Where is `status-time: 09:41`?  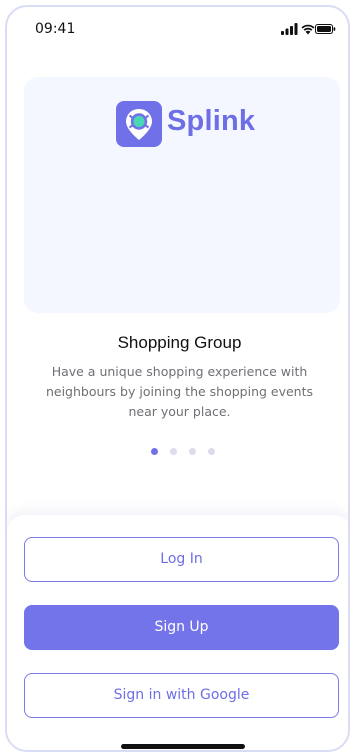
status-time: 09:41 is located at coordinates (55, 29).